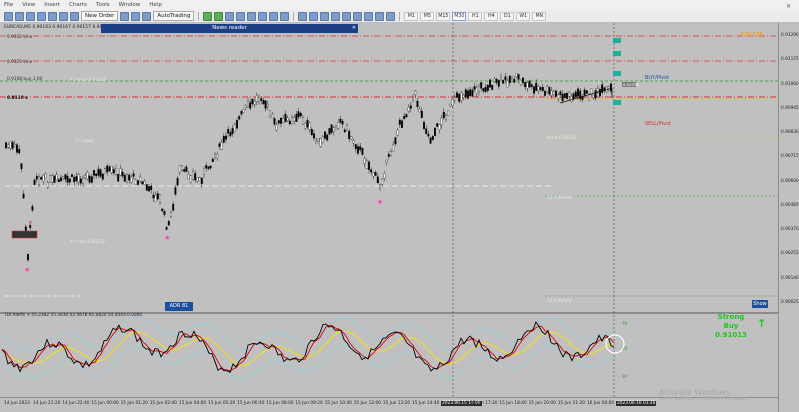 This screenshot has width=799, height=412. Describe the element at coordinates (27, 270) in the screenshot. I see `star-icon: ★` at that location.